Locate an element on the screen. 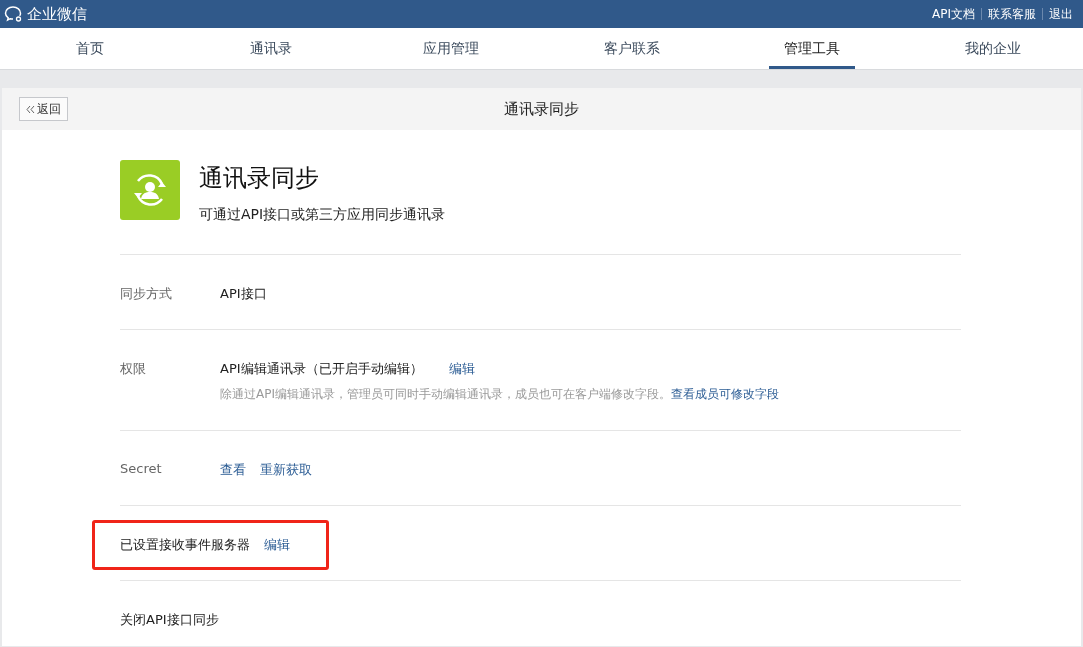  page-heading: 通讯录同步 is located at coordinates (259, 178).